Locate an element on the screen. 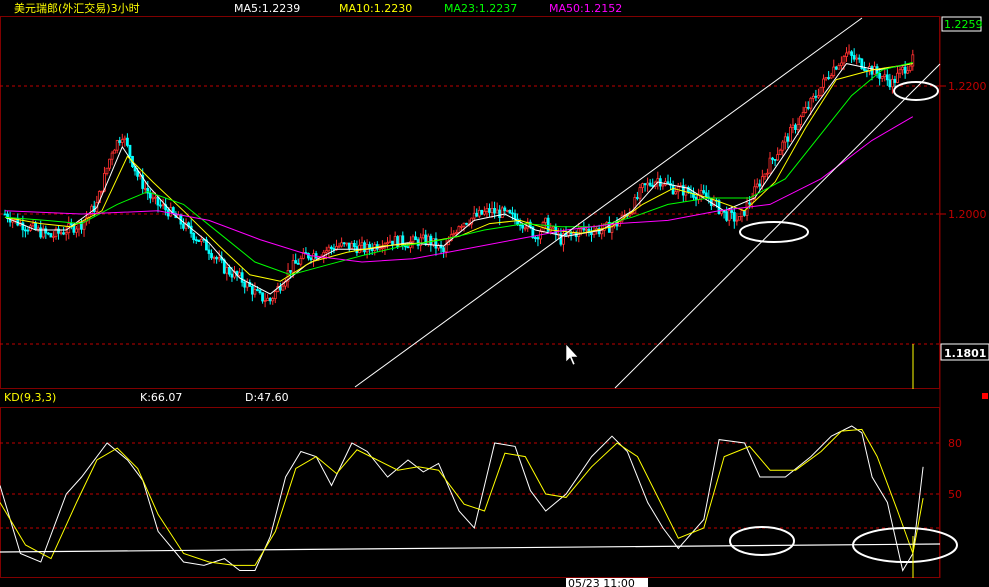 Image resolution: width=989 pixels, height=587 pixels. indicator-ma10: MA10:1.2230 is located at coordinates (375, 8).